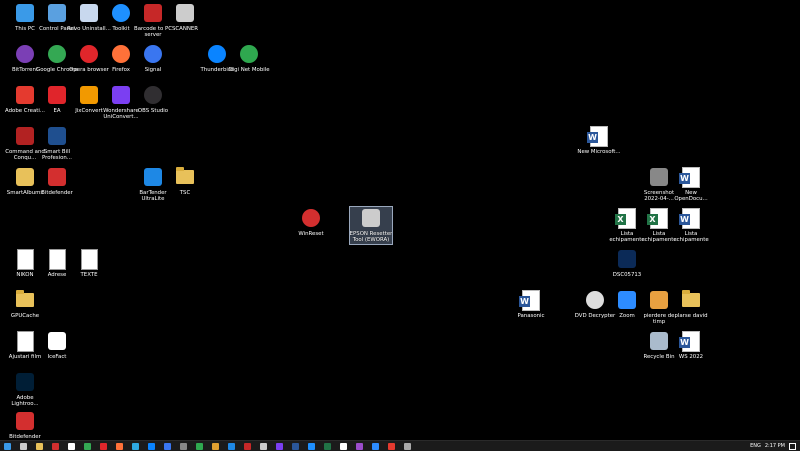  What do you see at coordinates (279, 446) in the screenshot?
I see `taskbar-app-10-icon` at bounding box center [279, 446].